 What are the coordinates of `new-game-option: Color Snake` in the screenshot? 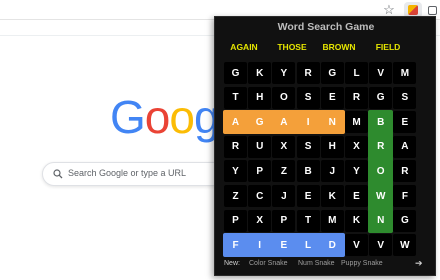 It's located at (268, 263).